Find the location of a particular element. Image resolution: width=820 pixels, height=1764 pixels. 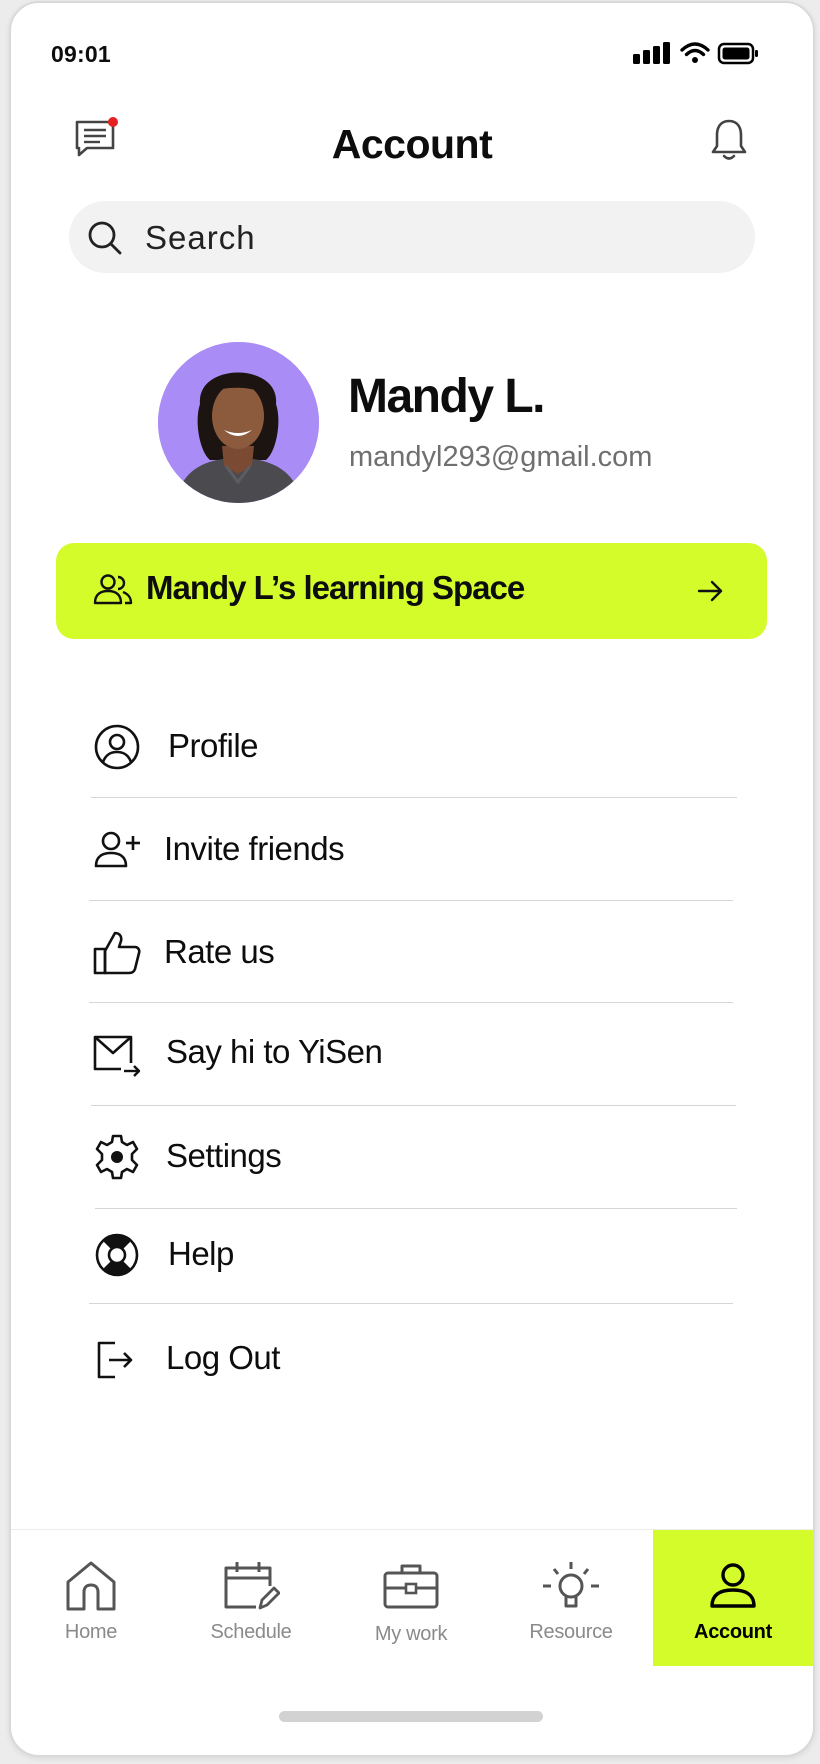

menu-item-profile: Profile is located at coordinates (412, 748).